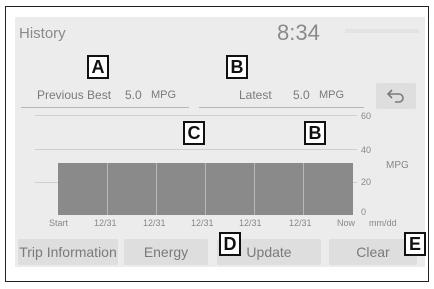 This screenshot has height=289, width=434. What do you see at coordinates (364, 212) in the screenshot?
I see `y-tick-0: 0` at bounding box center [364, 212].